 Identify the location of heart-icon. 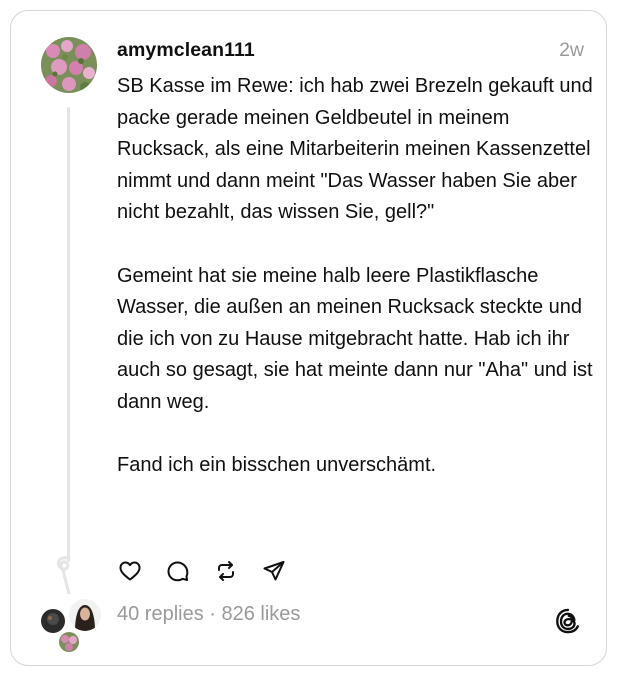
(130, 571).